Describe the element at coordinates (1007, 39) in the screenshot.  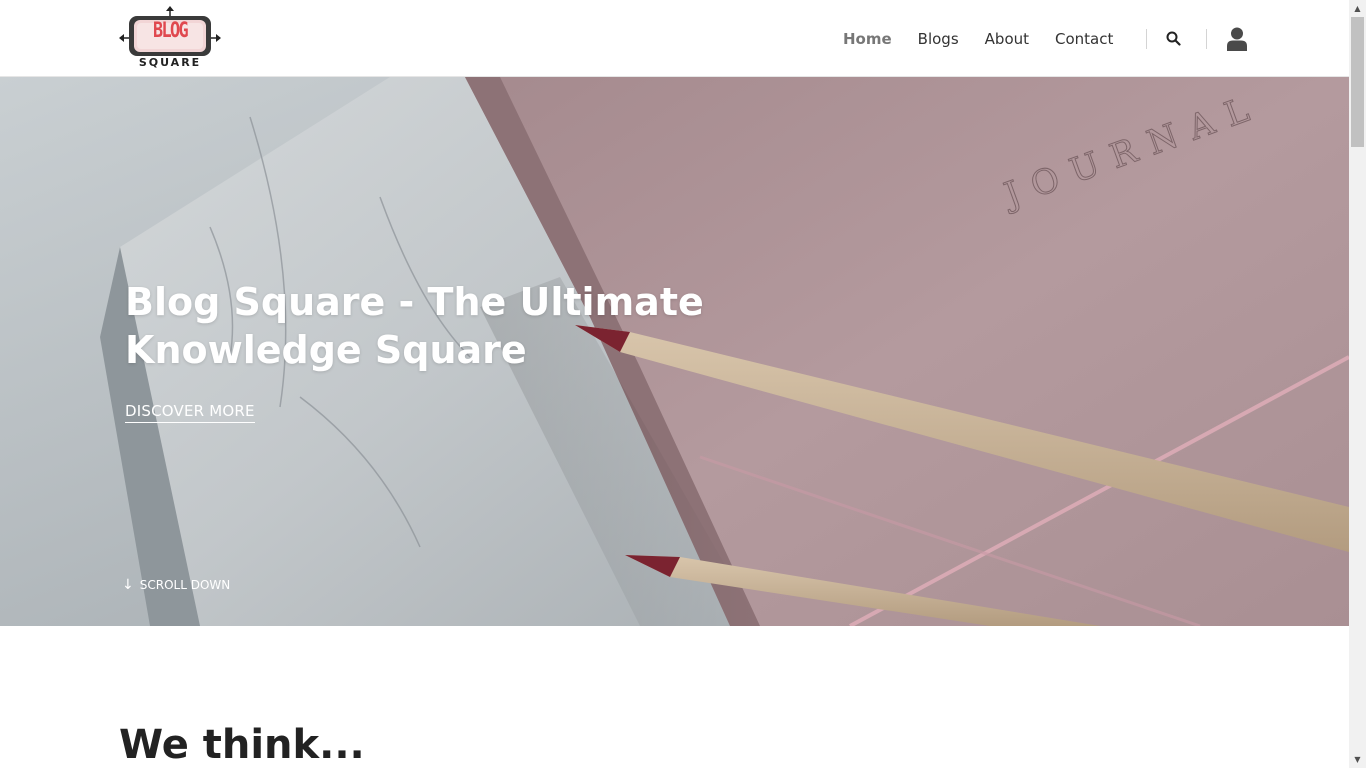
I see `nav-about: About` at that location.